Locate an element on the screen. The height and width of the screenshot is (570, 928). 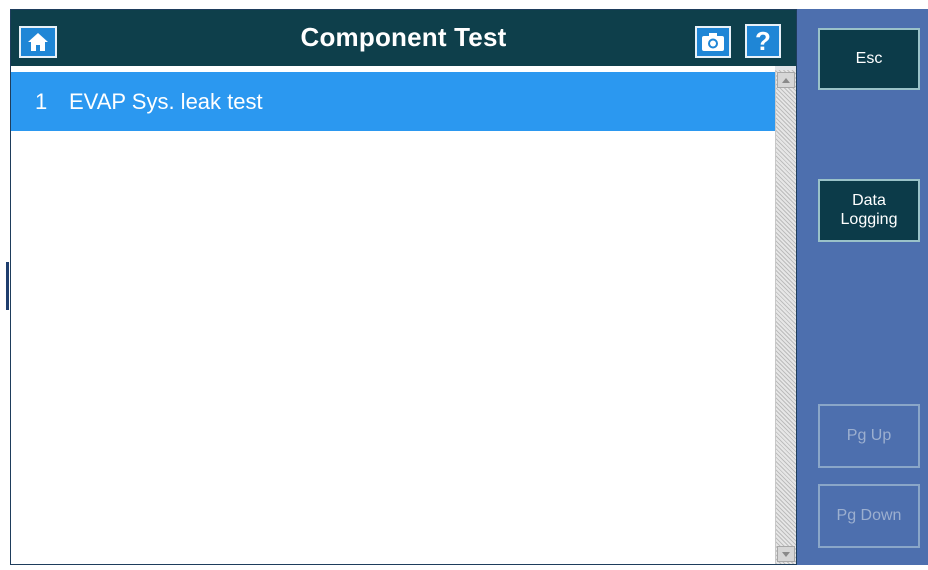
title-bar: Component Test ? is located at coordinates (403, 38).